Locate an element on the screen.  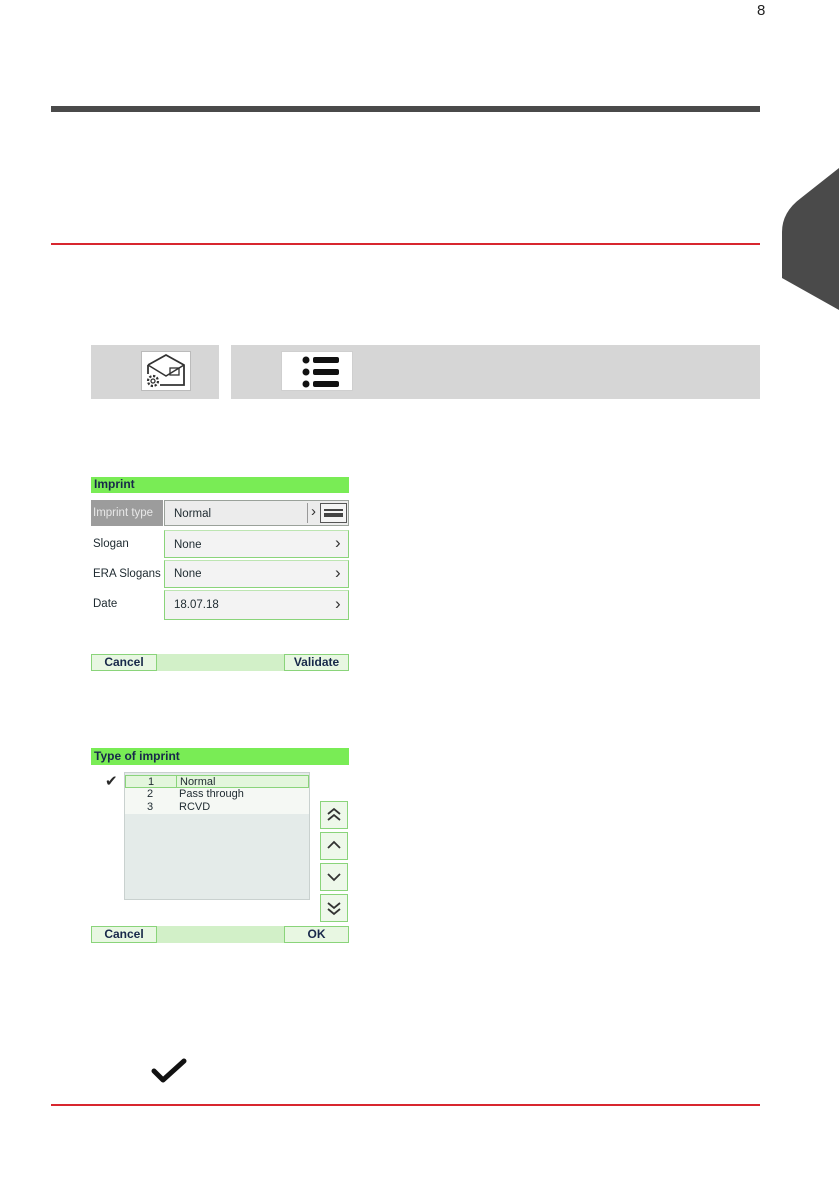
imprint-type-value: Normal is located at coordinates (193, 514).